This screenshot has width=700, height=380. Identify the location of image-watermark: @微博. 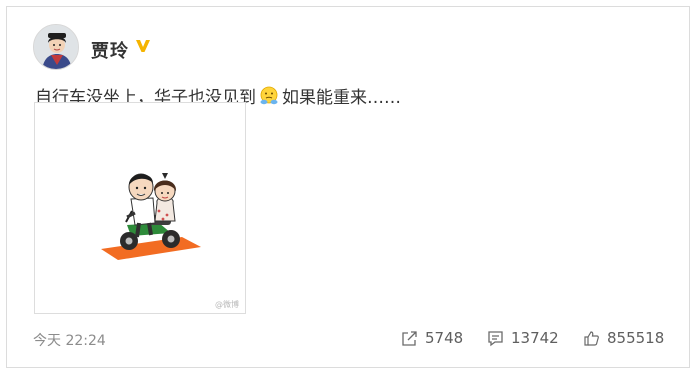
(227, 304).